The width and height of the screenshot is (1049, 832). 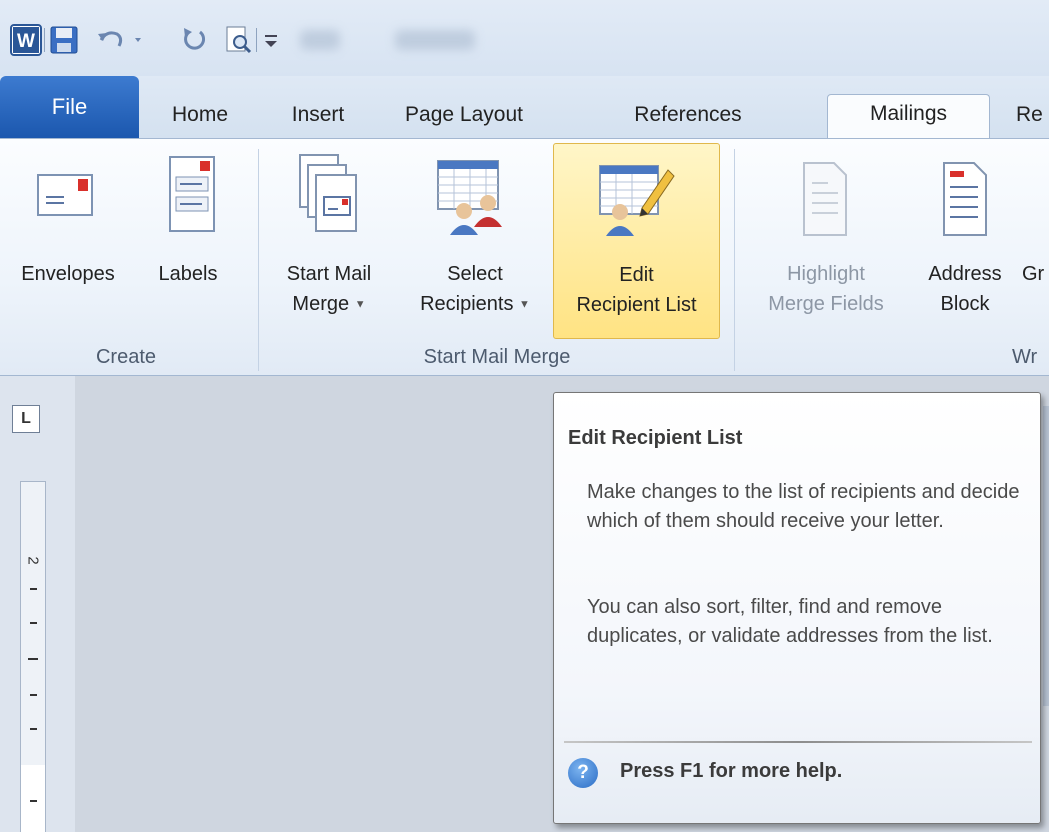 I want to click on tooltip-title: Edit Recipient List, so click(x=655, y=438).